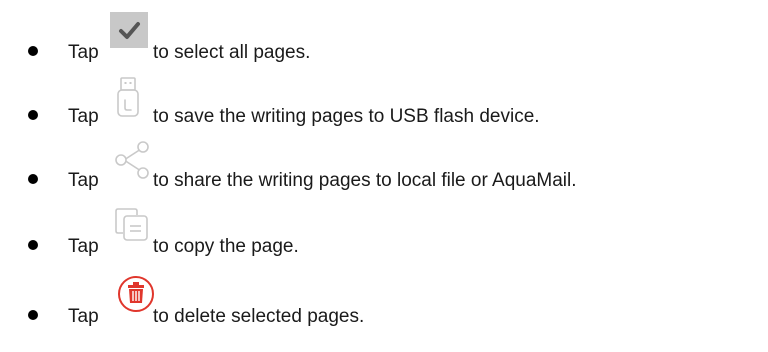  I want to click on copy-page-icon, so click(131, 224).